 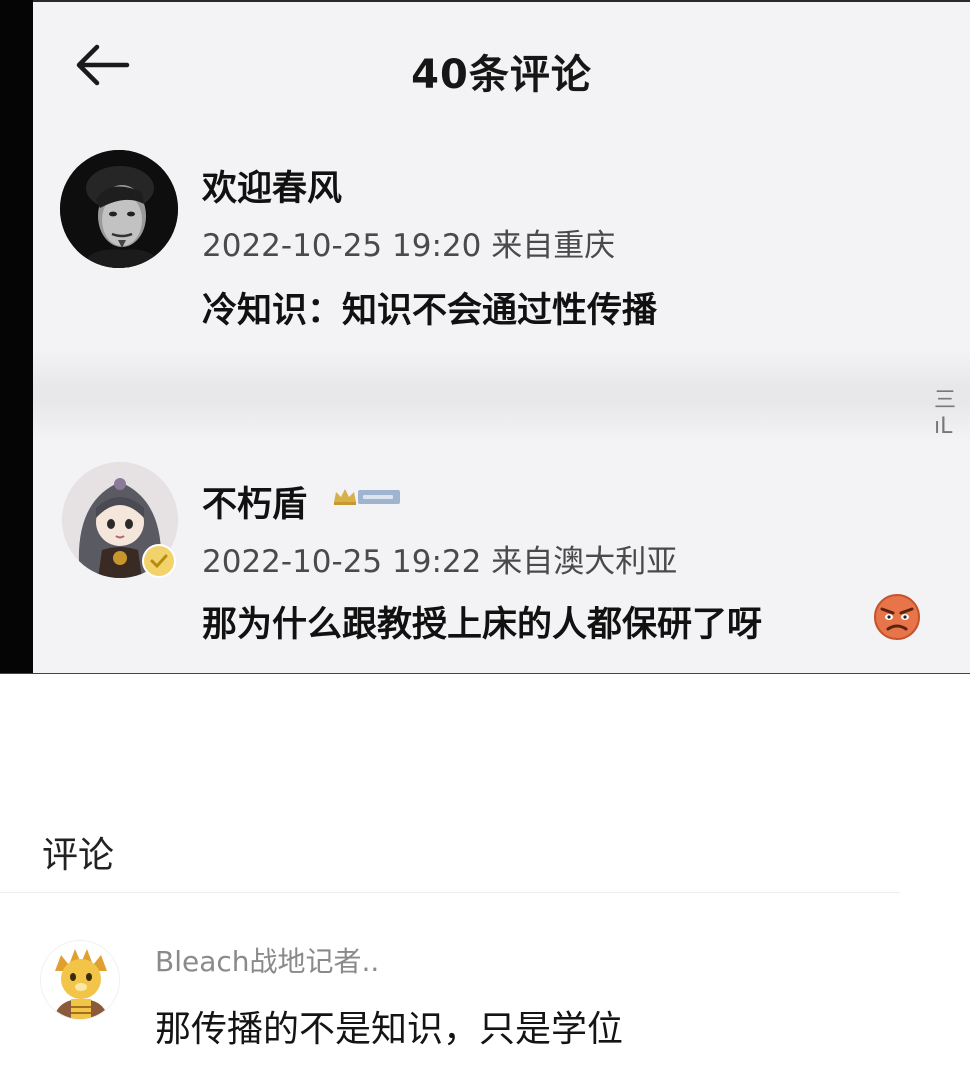 What do you see at coordinates (450, 892) in the screenshot?
I see `section-divider` at bounding box center [450, 892].